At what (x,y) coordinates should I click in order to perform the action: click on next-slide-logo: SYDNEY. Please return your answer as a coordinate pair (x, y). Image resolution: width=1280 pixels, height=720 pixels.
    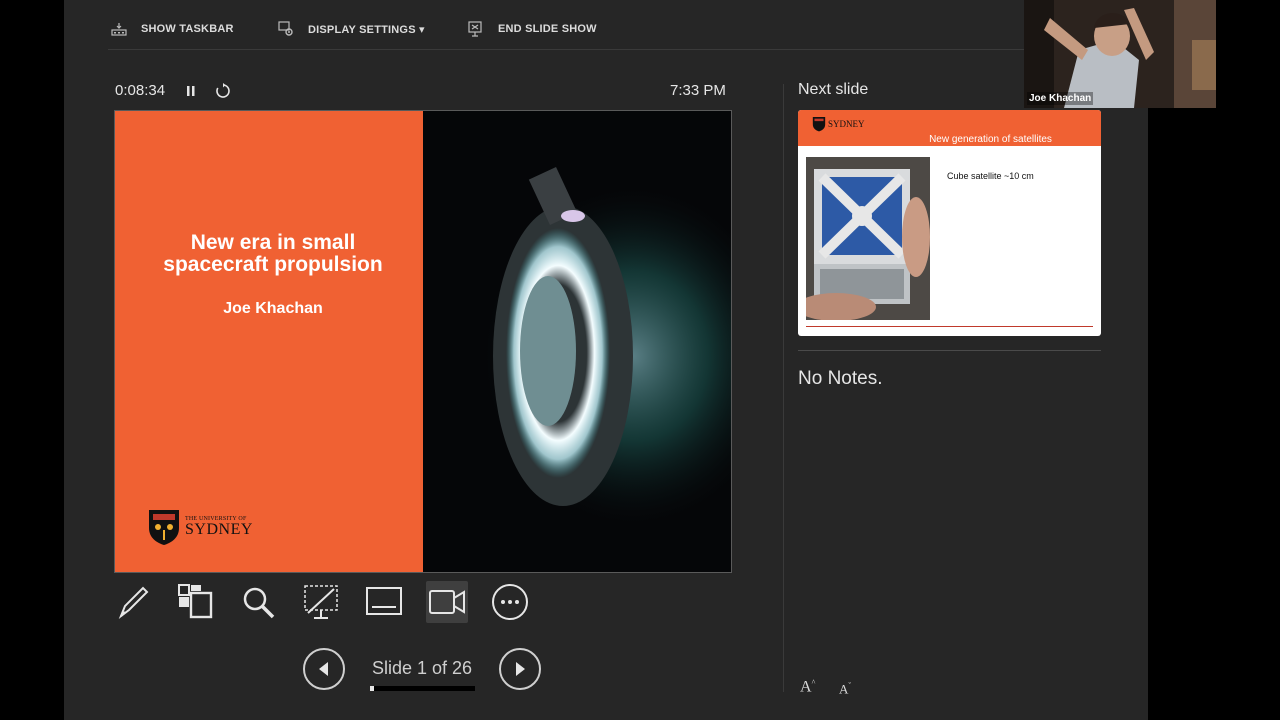
    Looking at the image, I should click on (838, 124).